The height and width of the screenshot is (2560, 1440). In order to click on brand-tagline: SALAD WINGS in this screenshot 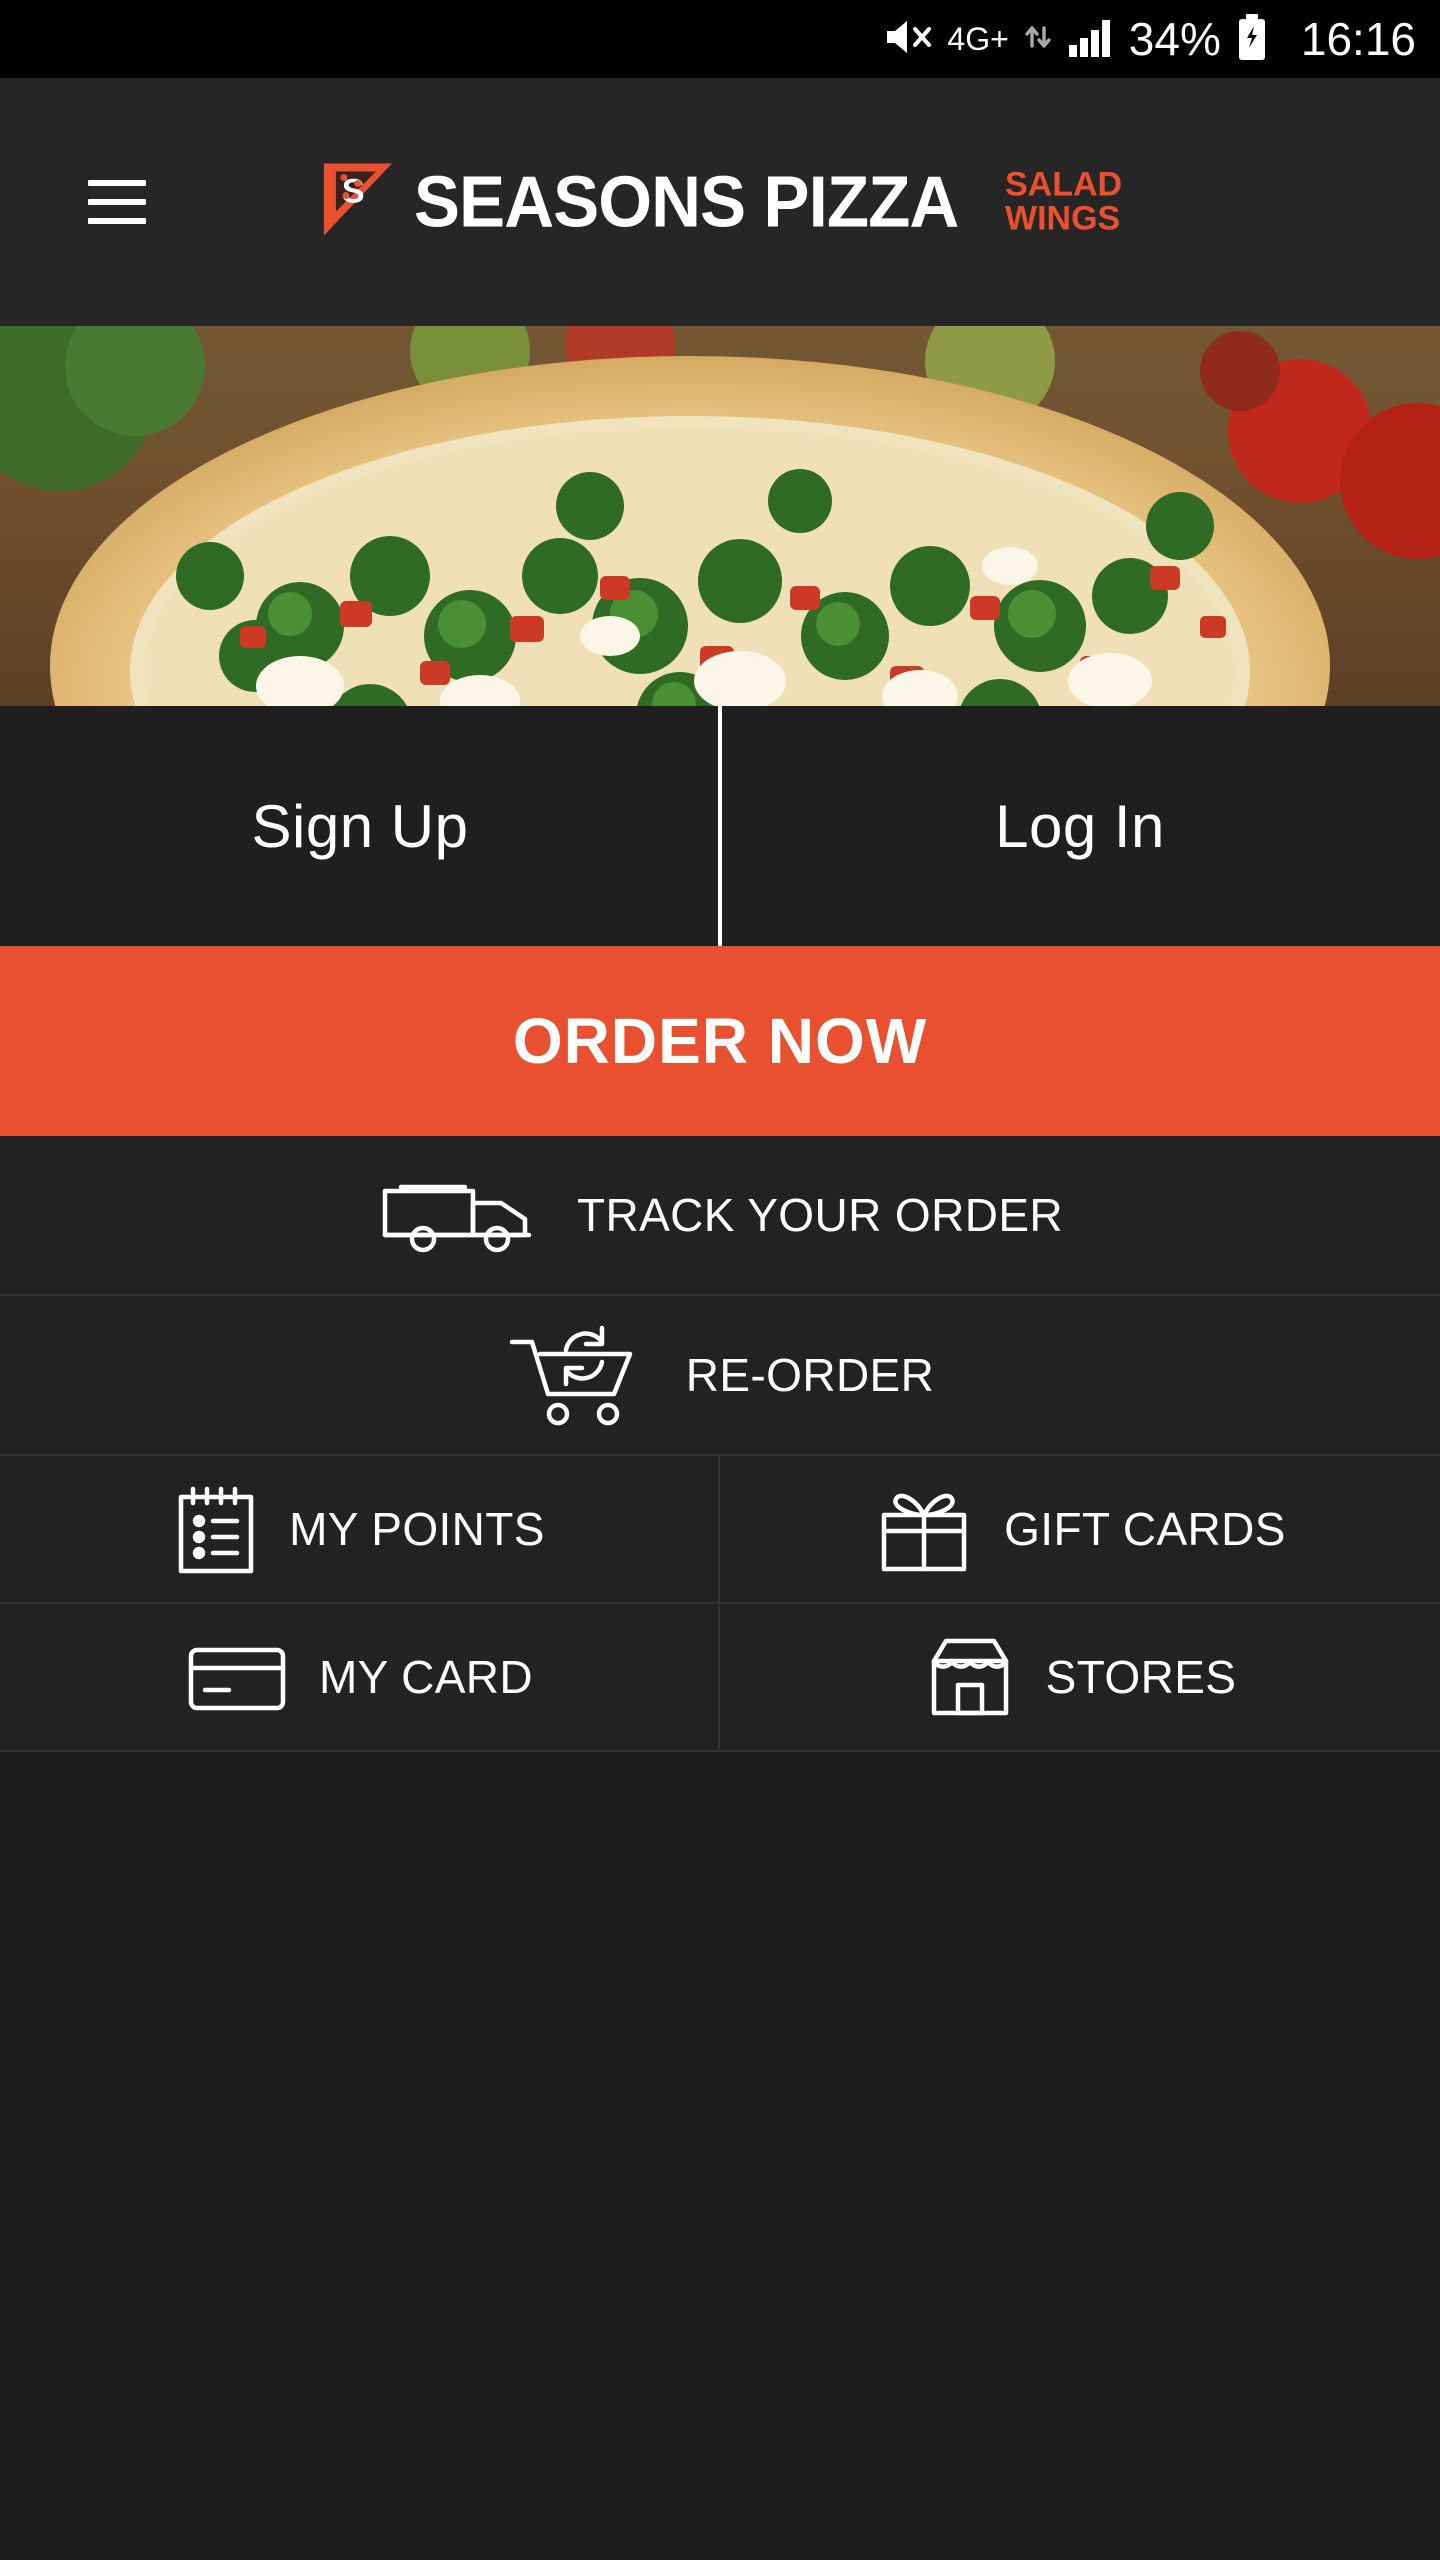, I will do `click(1063, 201)`.